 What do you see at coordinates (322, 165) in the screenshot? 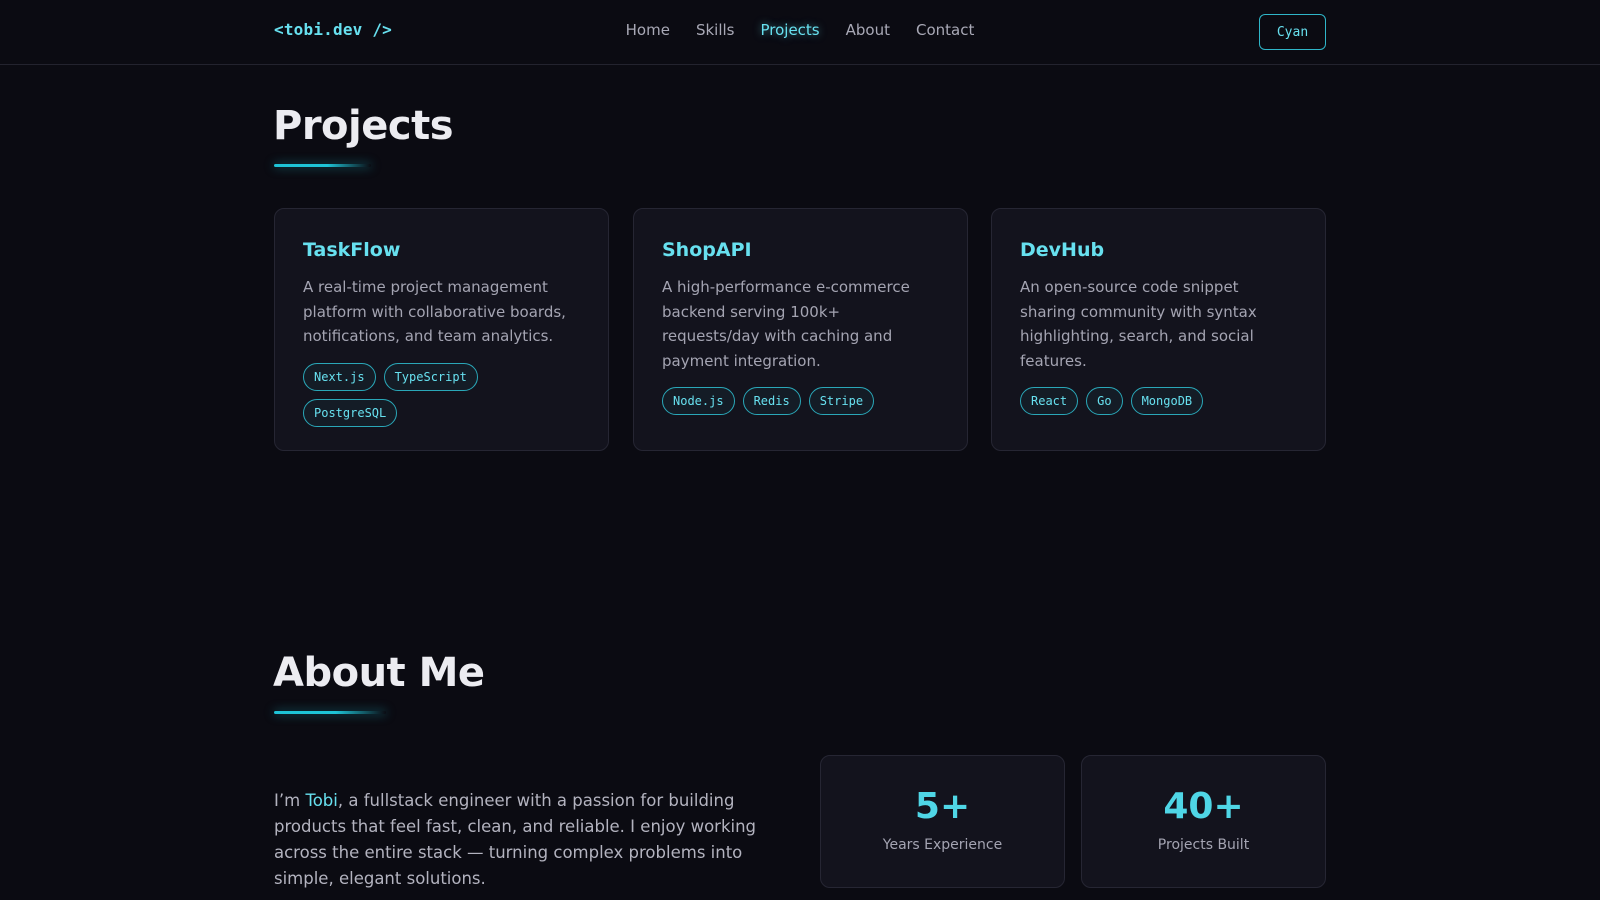
I see `projects-title-underline` at bounding box center [322, 165].